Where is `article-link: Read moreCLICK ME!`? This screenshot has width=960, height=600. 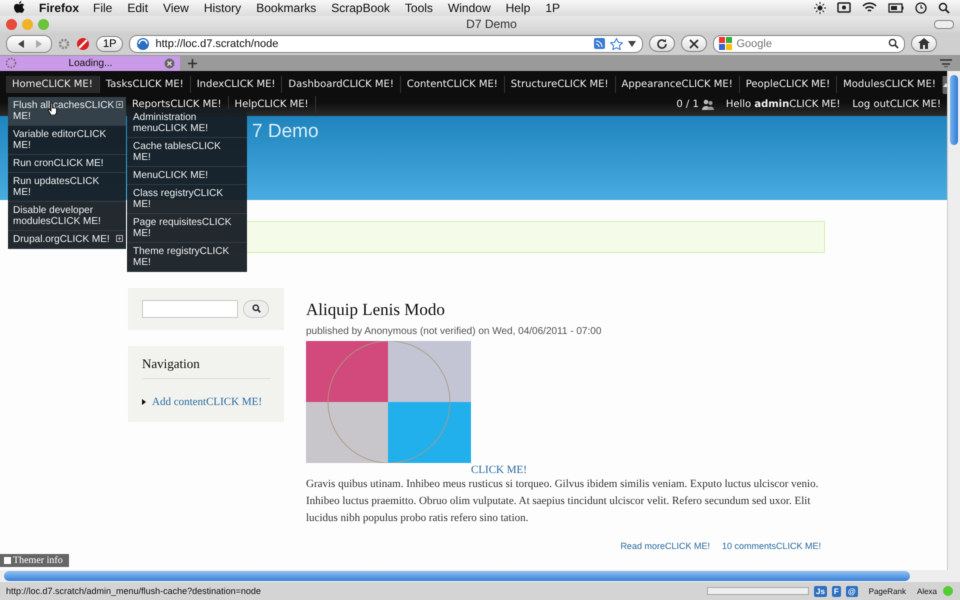 article-link: Read moreCLICK ME! is located at coordinates (665, 545).